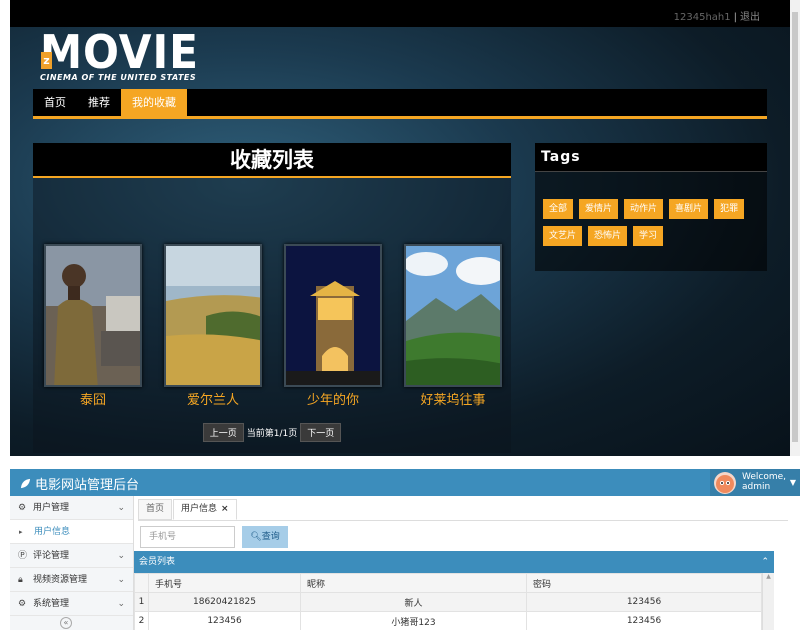 The height and width of the screenshot is (630, 800). I want to click on username-link: 12345hah1, so click(702, 17).